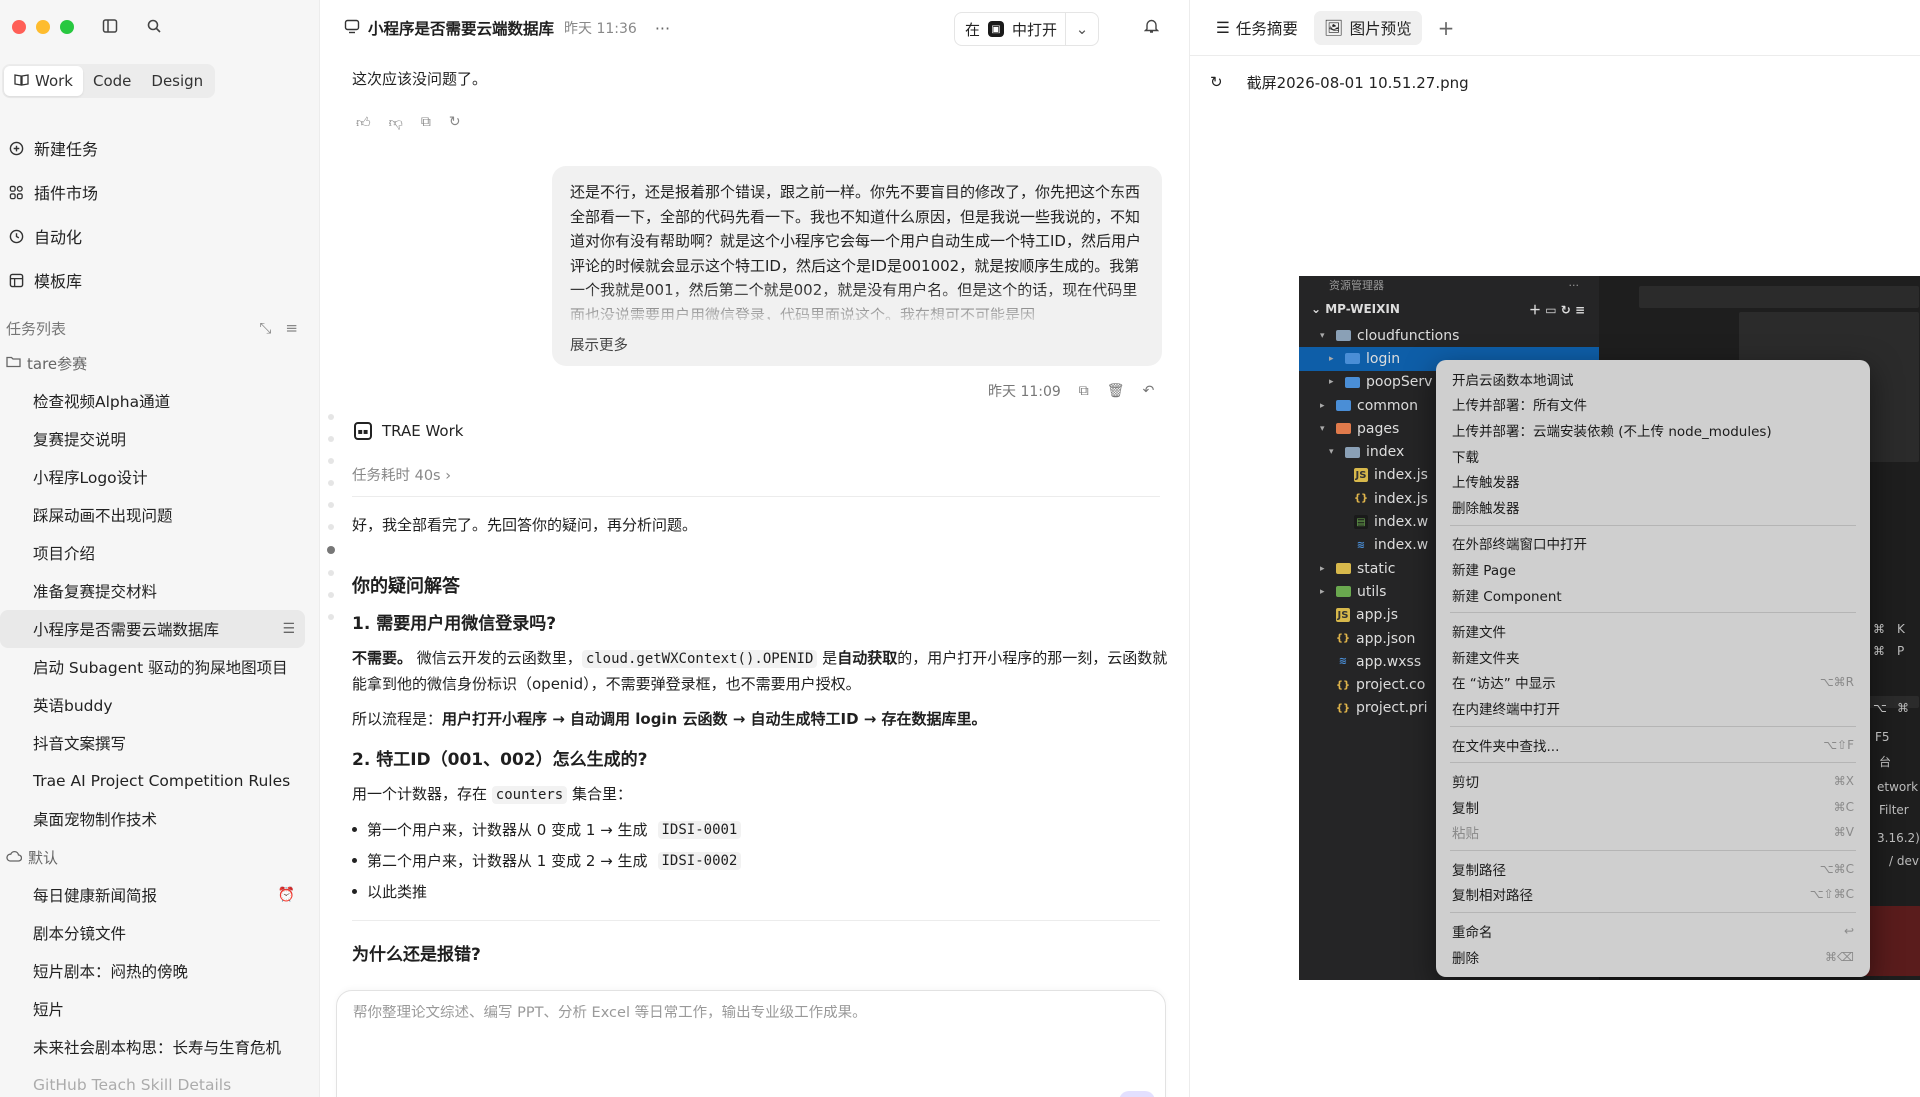 The height and width of the screenshot is (1097, 1920). I want to click on mode-code: Code, so click(112, 81).